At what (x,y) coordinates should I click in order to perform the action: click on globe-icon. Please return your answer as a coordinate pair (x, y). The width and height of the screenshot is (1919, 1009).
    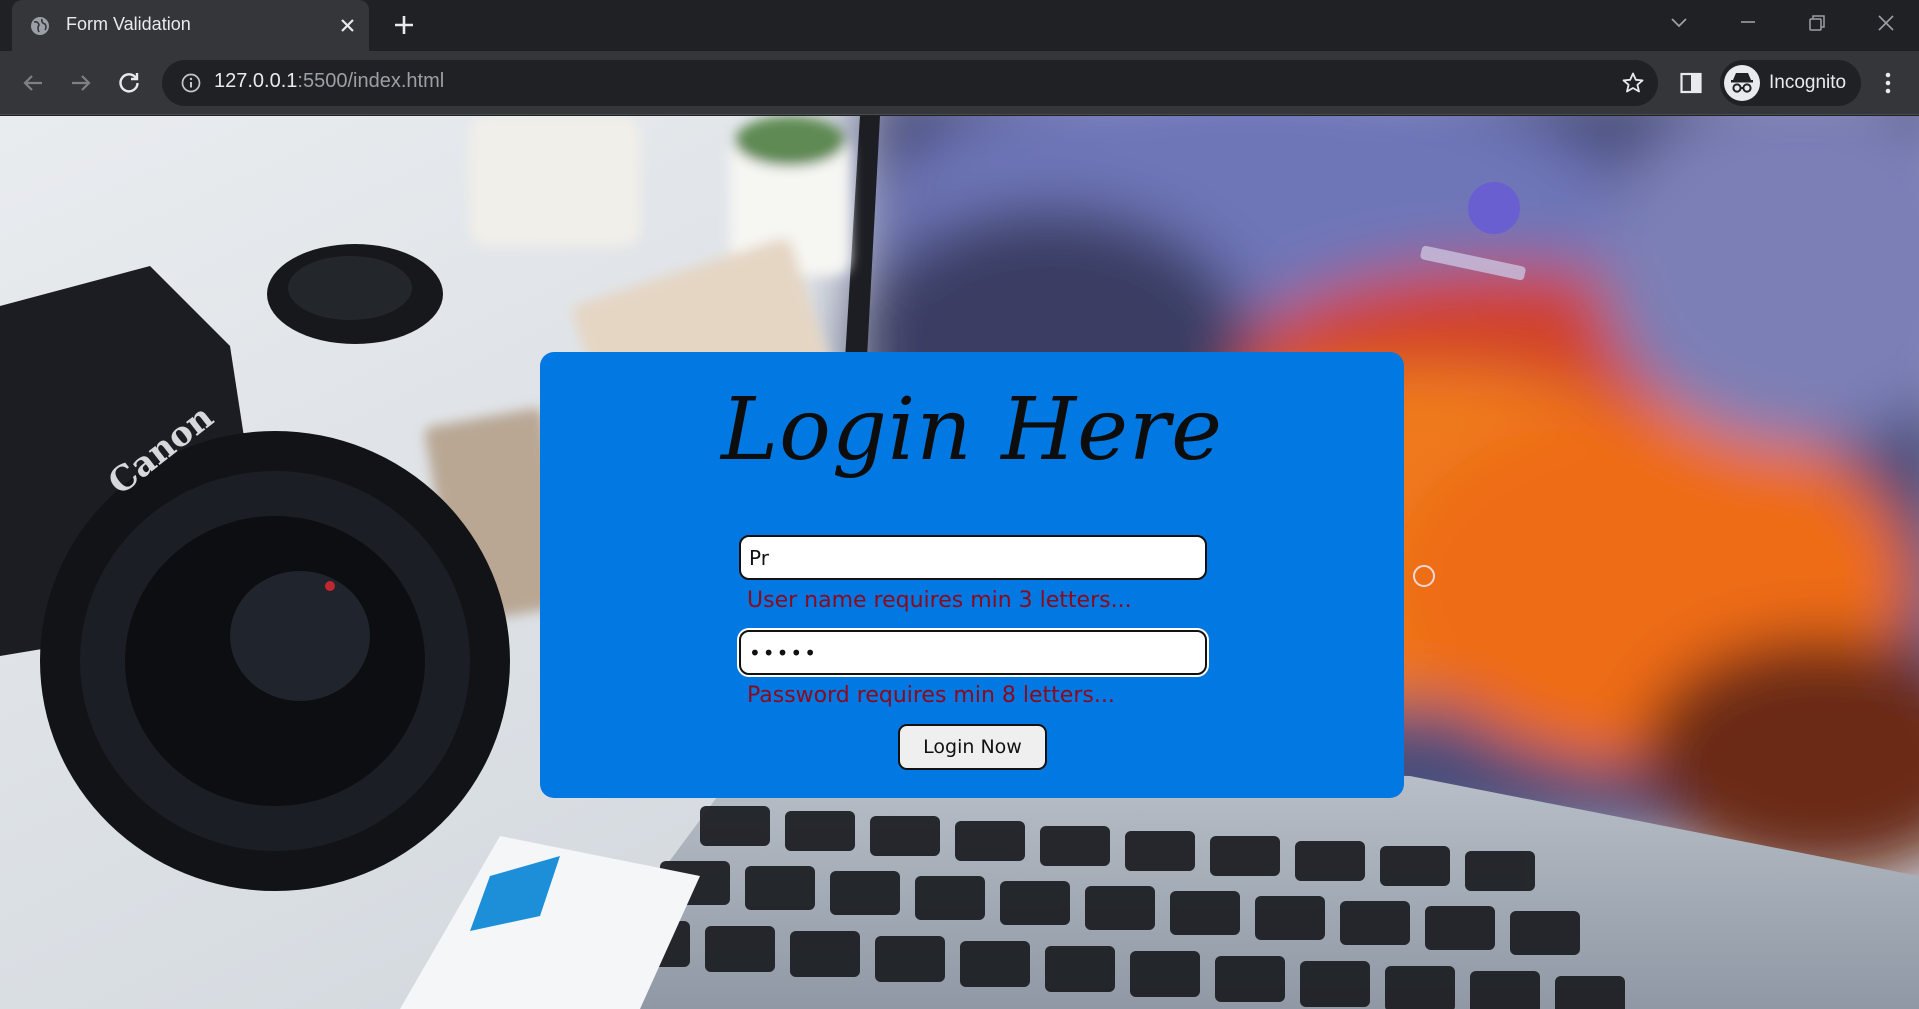
    Looking at the image, I should click on (40, 26).